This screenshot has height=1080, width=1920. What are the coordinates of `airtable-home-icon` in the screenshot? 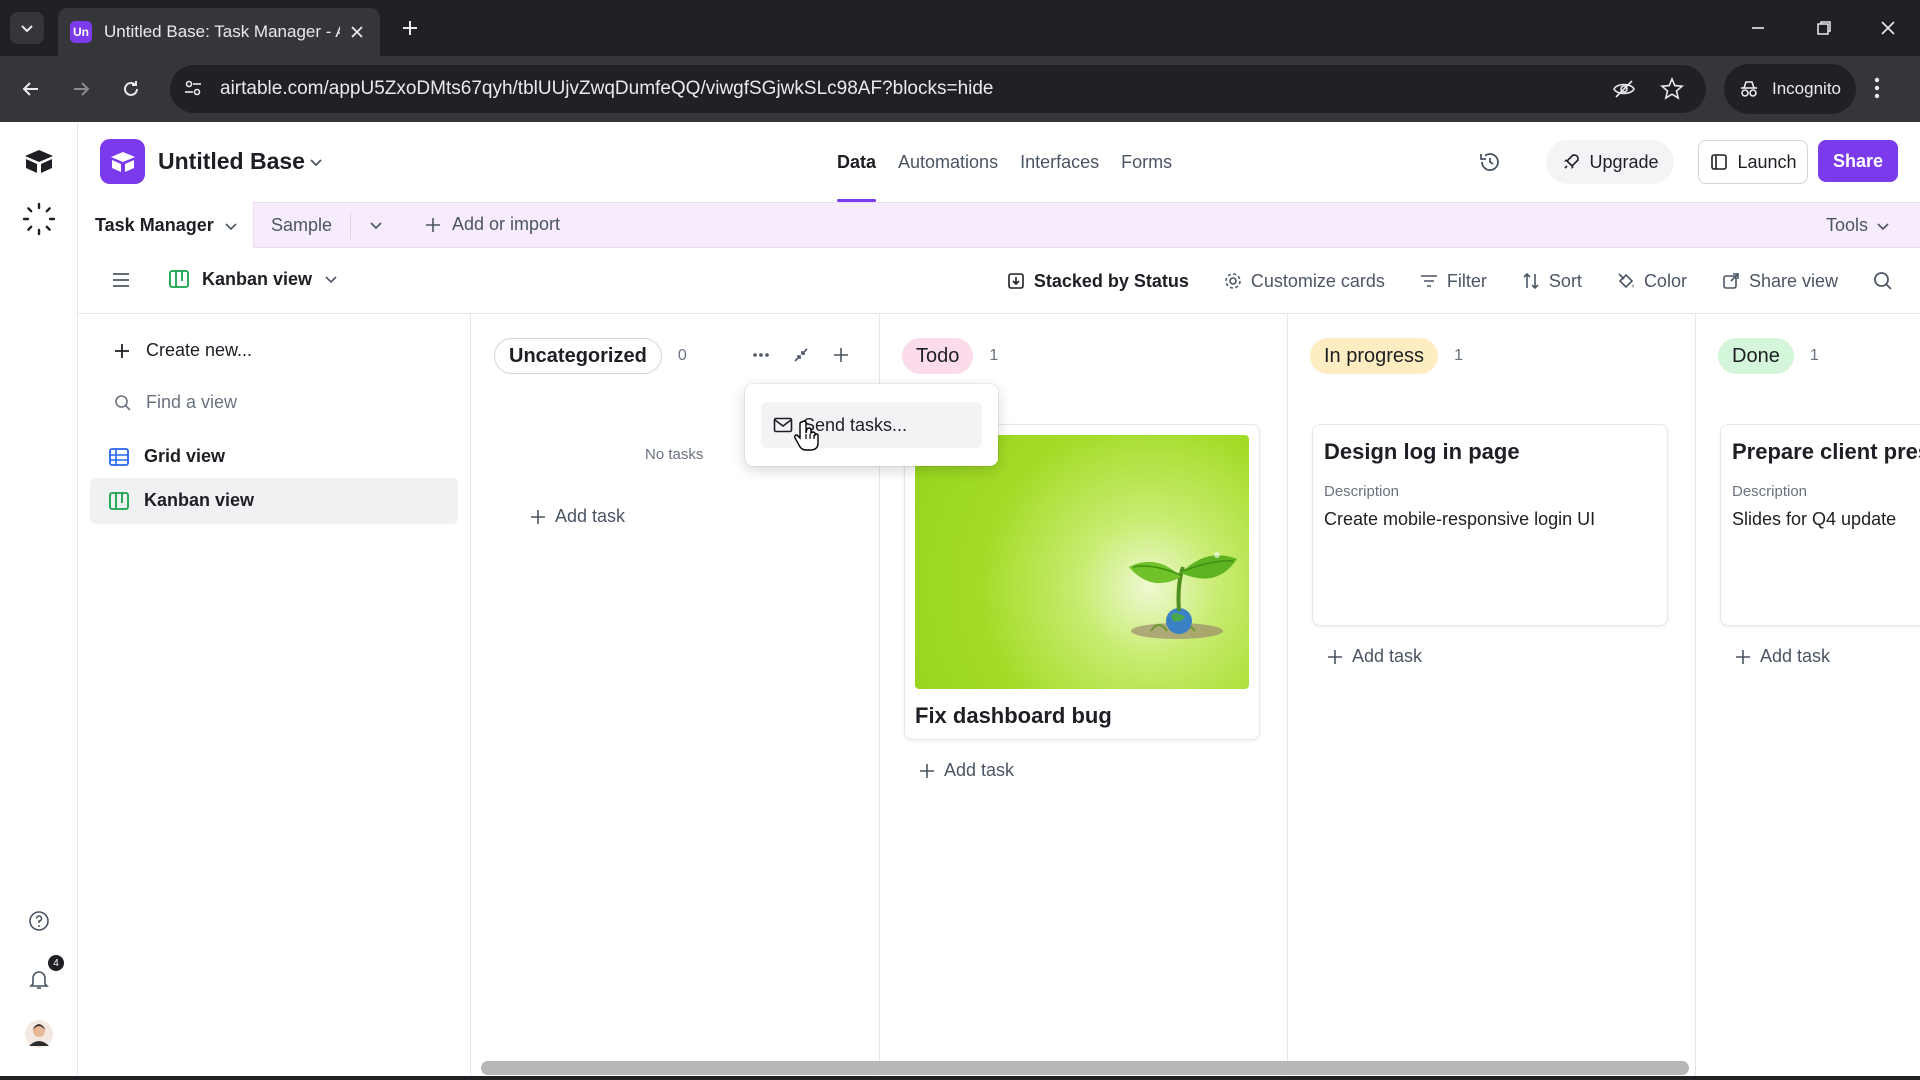 It's located at (39, 161).